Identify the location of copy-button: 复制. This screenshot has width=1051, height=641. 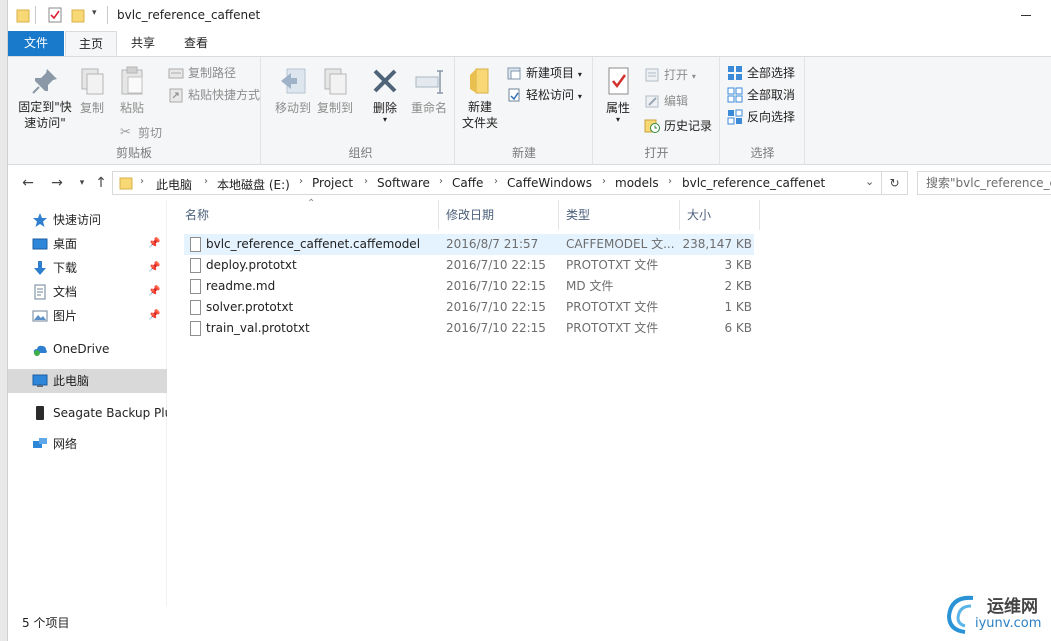
(92, 88).